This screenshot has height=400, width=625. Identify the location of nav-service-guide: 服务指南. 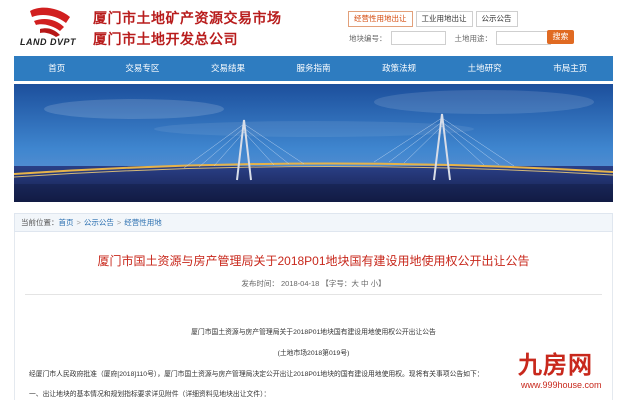
(314, 68).